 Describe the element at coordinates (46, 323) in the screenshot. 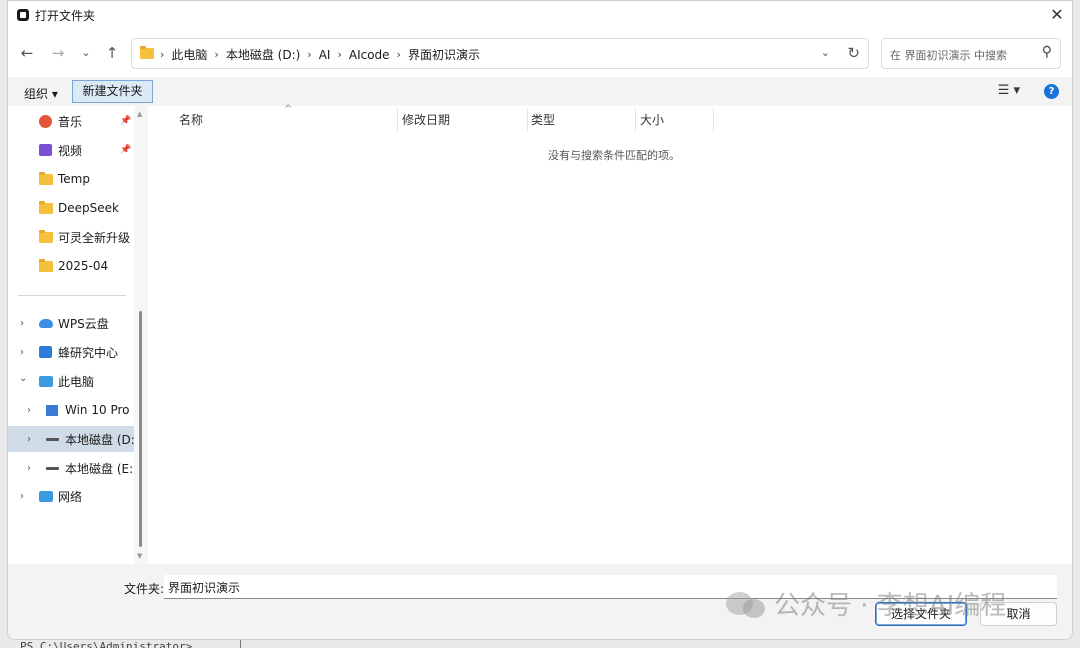

I see `cloud-icon` at that location.